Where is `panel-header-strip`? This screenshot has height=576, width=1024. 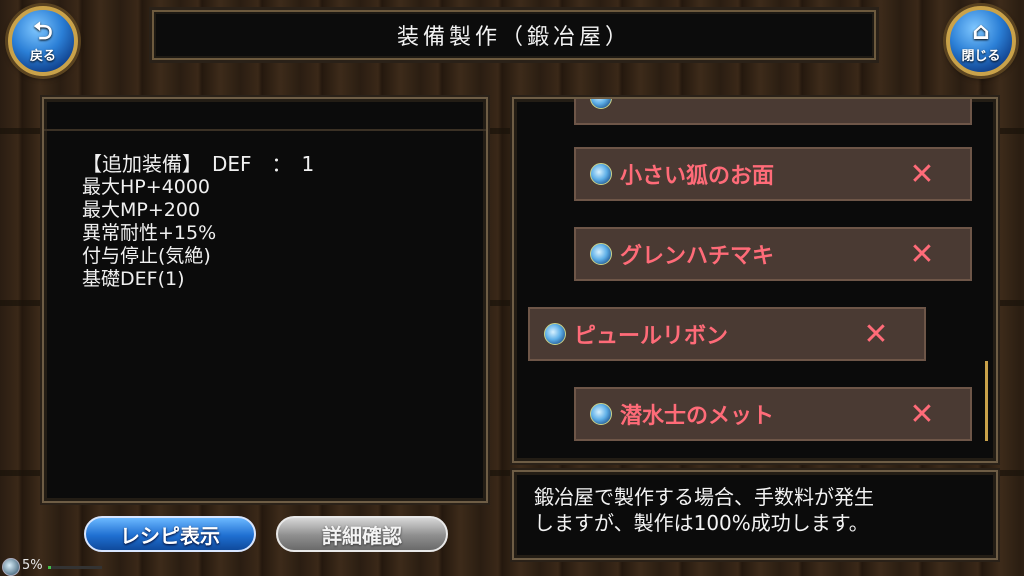 panel-header-strip is located at coordinates (265, 115).